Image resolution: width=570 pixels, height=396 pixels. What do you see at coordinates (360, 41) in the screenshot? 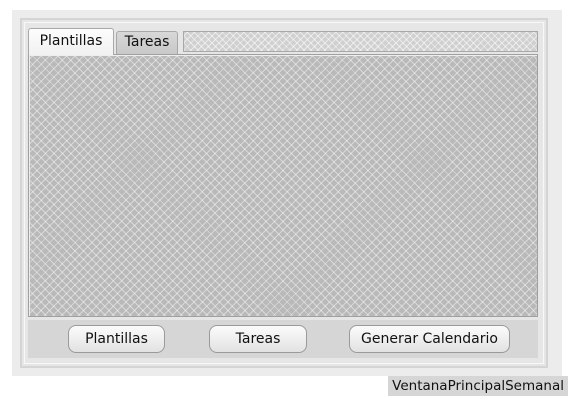
I see `tab-bar-empty-area` at bounding box center [360, 41].